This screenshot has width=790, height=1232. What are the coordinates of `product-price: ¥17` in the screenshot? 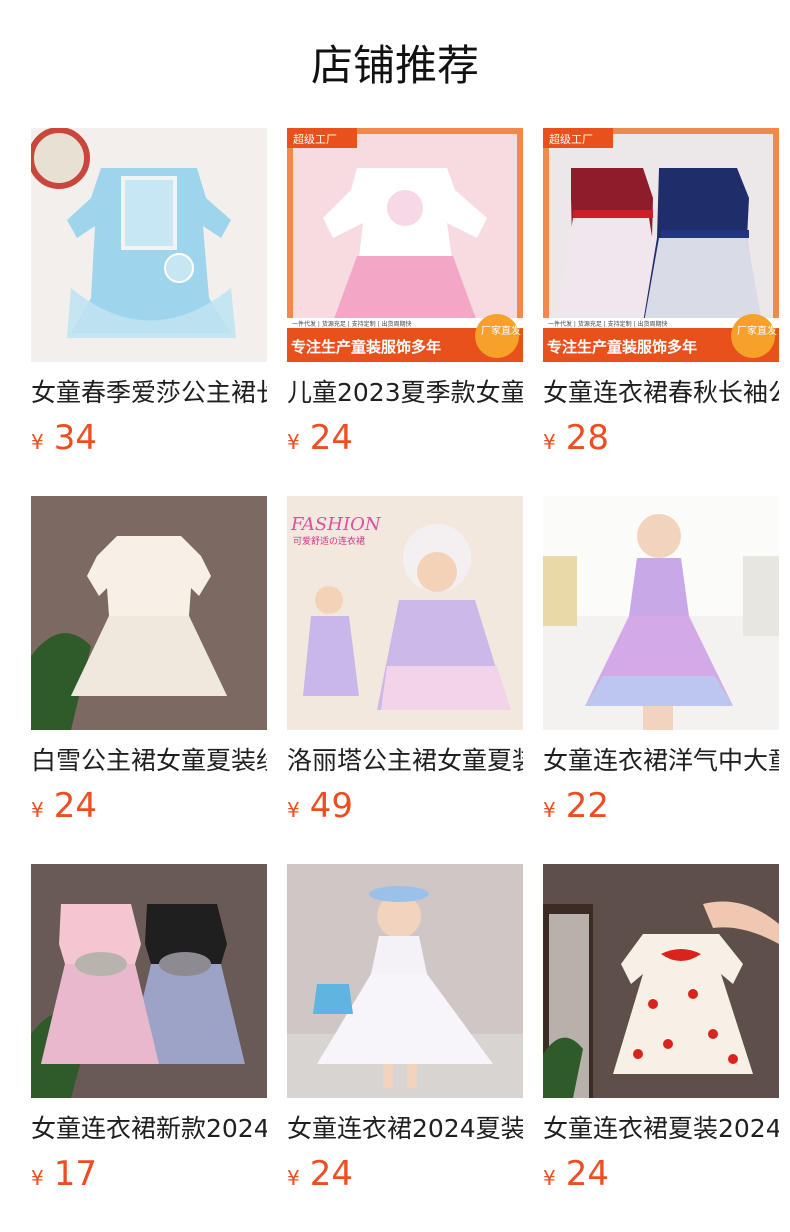 It's located at (64, 1174).